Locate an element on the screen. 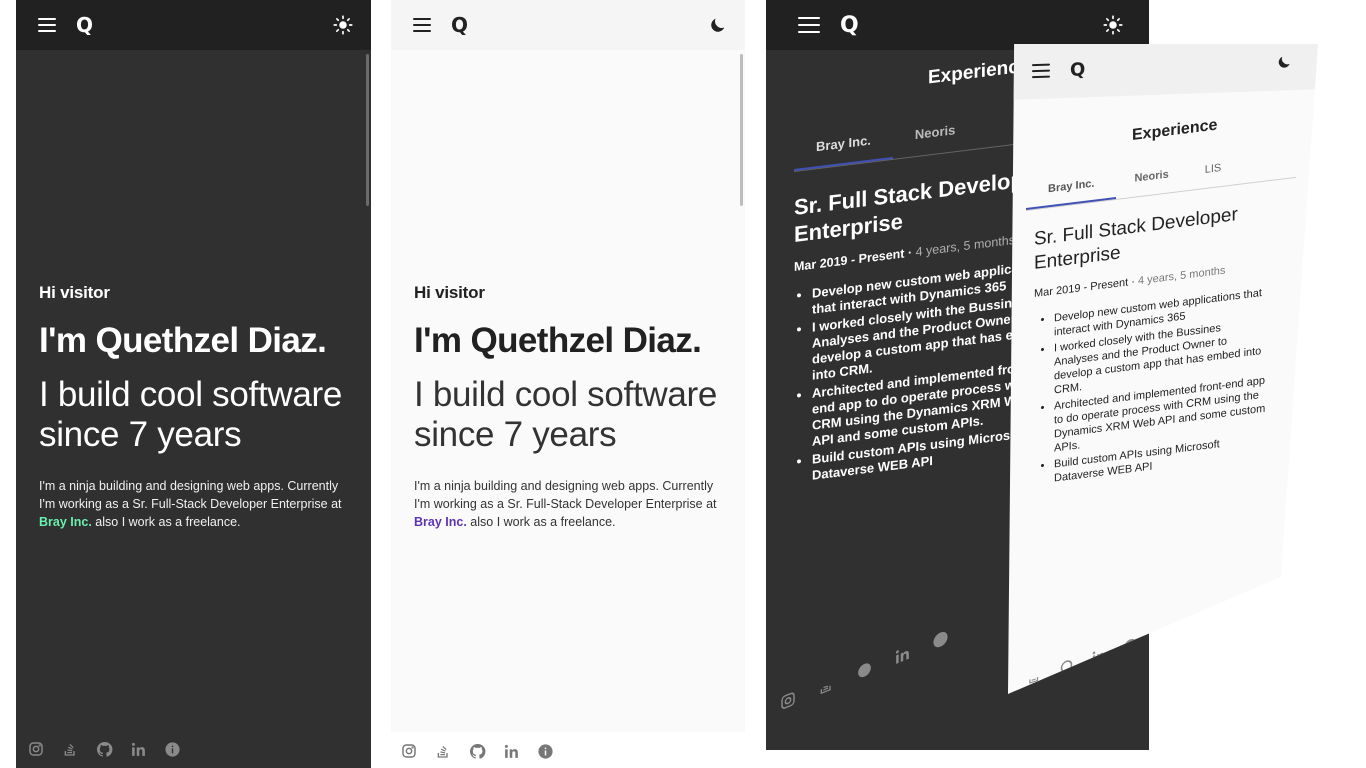 The width and height of the screenshot is (1366, 768). light-social-links-bar is located at coordinates (568, 750).